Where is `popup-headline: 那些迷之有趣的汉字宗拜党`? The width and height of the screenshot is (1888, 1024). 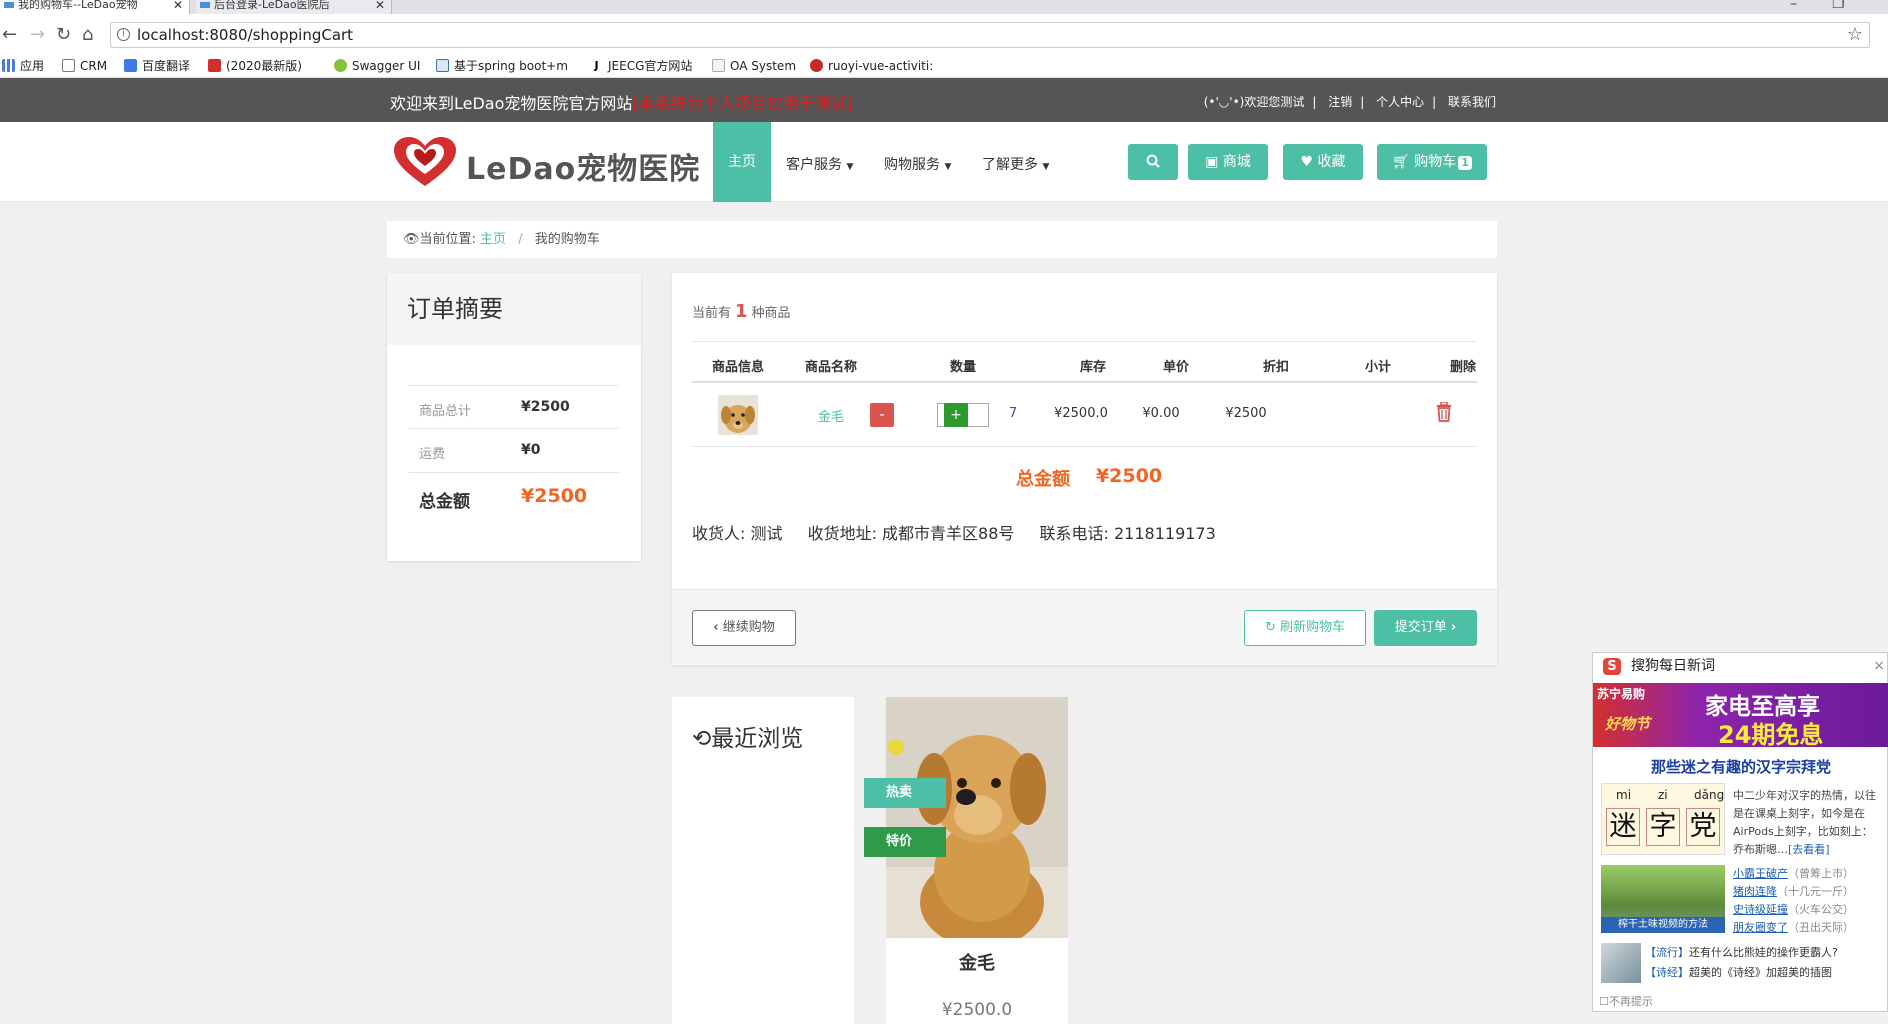 popup-headline: 那些迷之有趣的汉字宗拜党 is located at coordinates (1740, 766).